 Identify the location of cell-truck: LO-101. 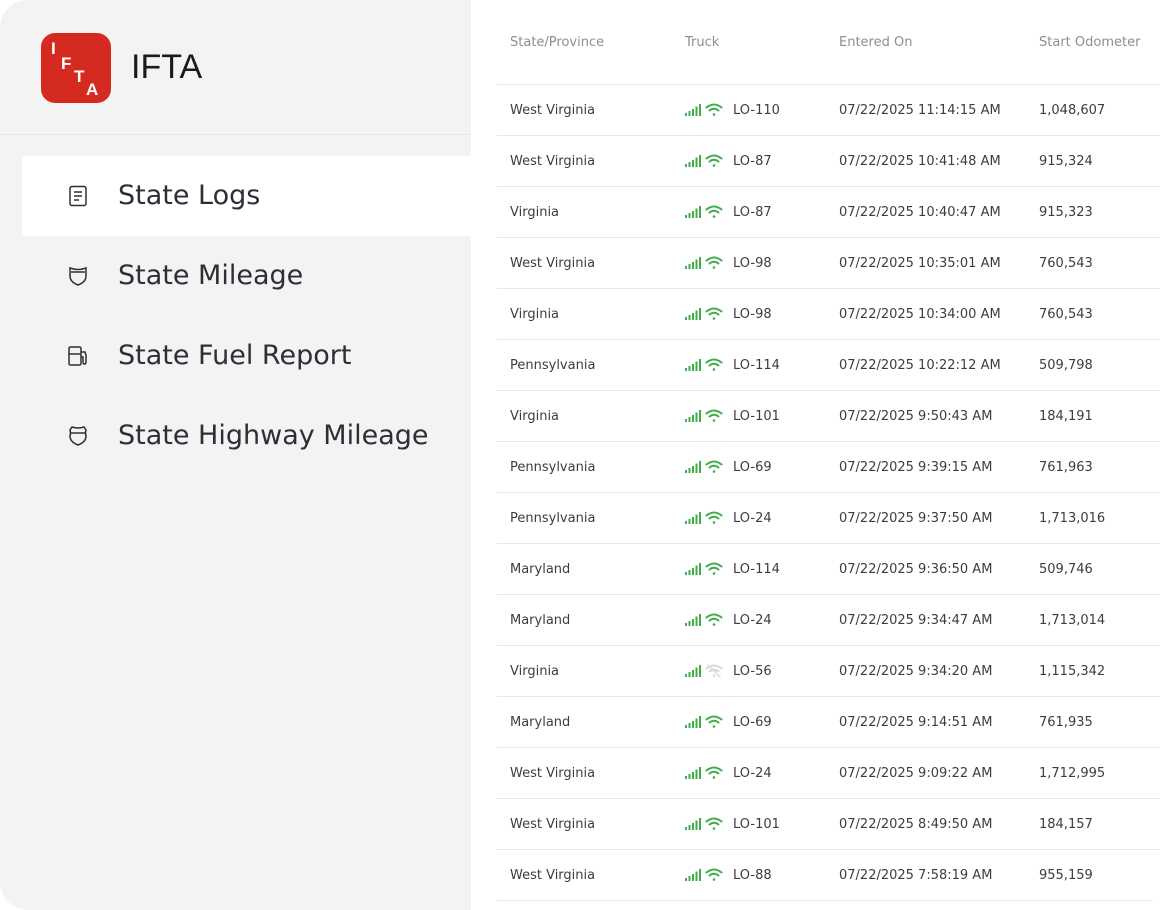
(749, 416).